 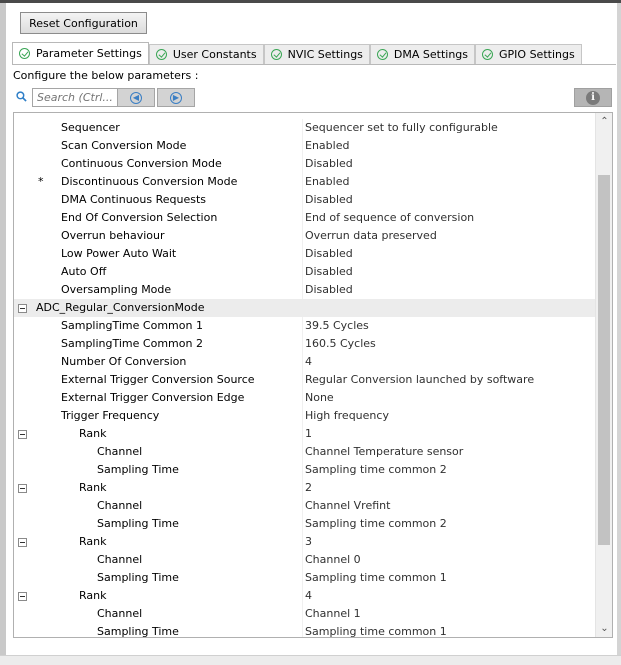 I want to click on parameter-name: External Trigger Conversion Source, so click(x=158, y=379).